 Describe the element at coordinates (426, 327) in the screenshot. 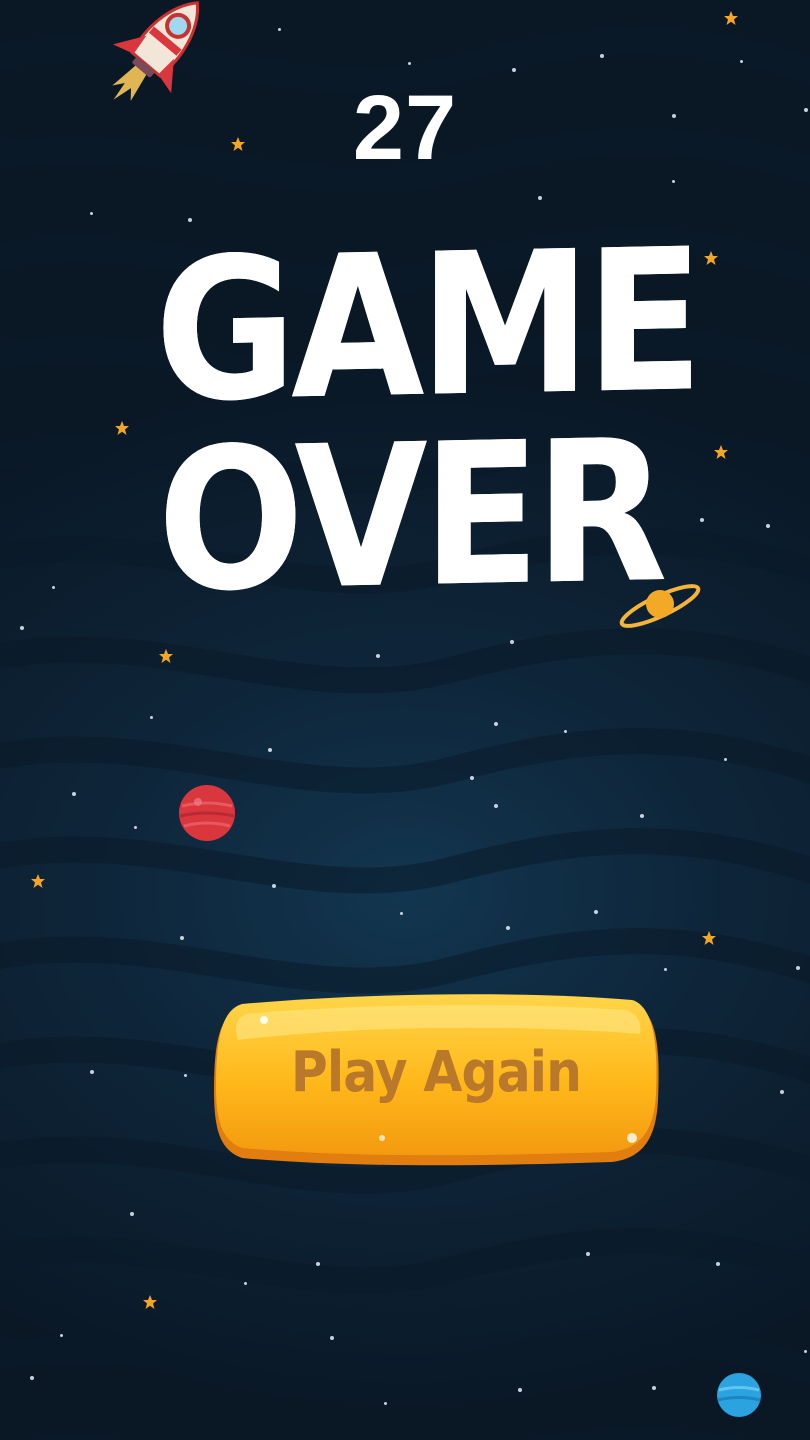

I see `title-line-1: GAME` at that location.